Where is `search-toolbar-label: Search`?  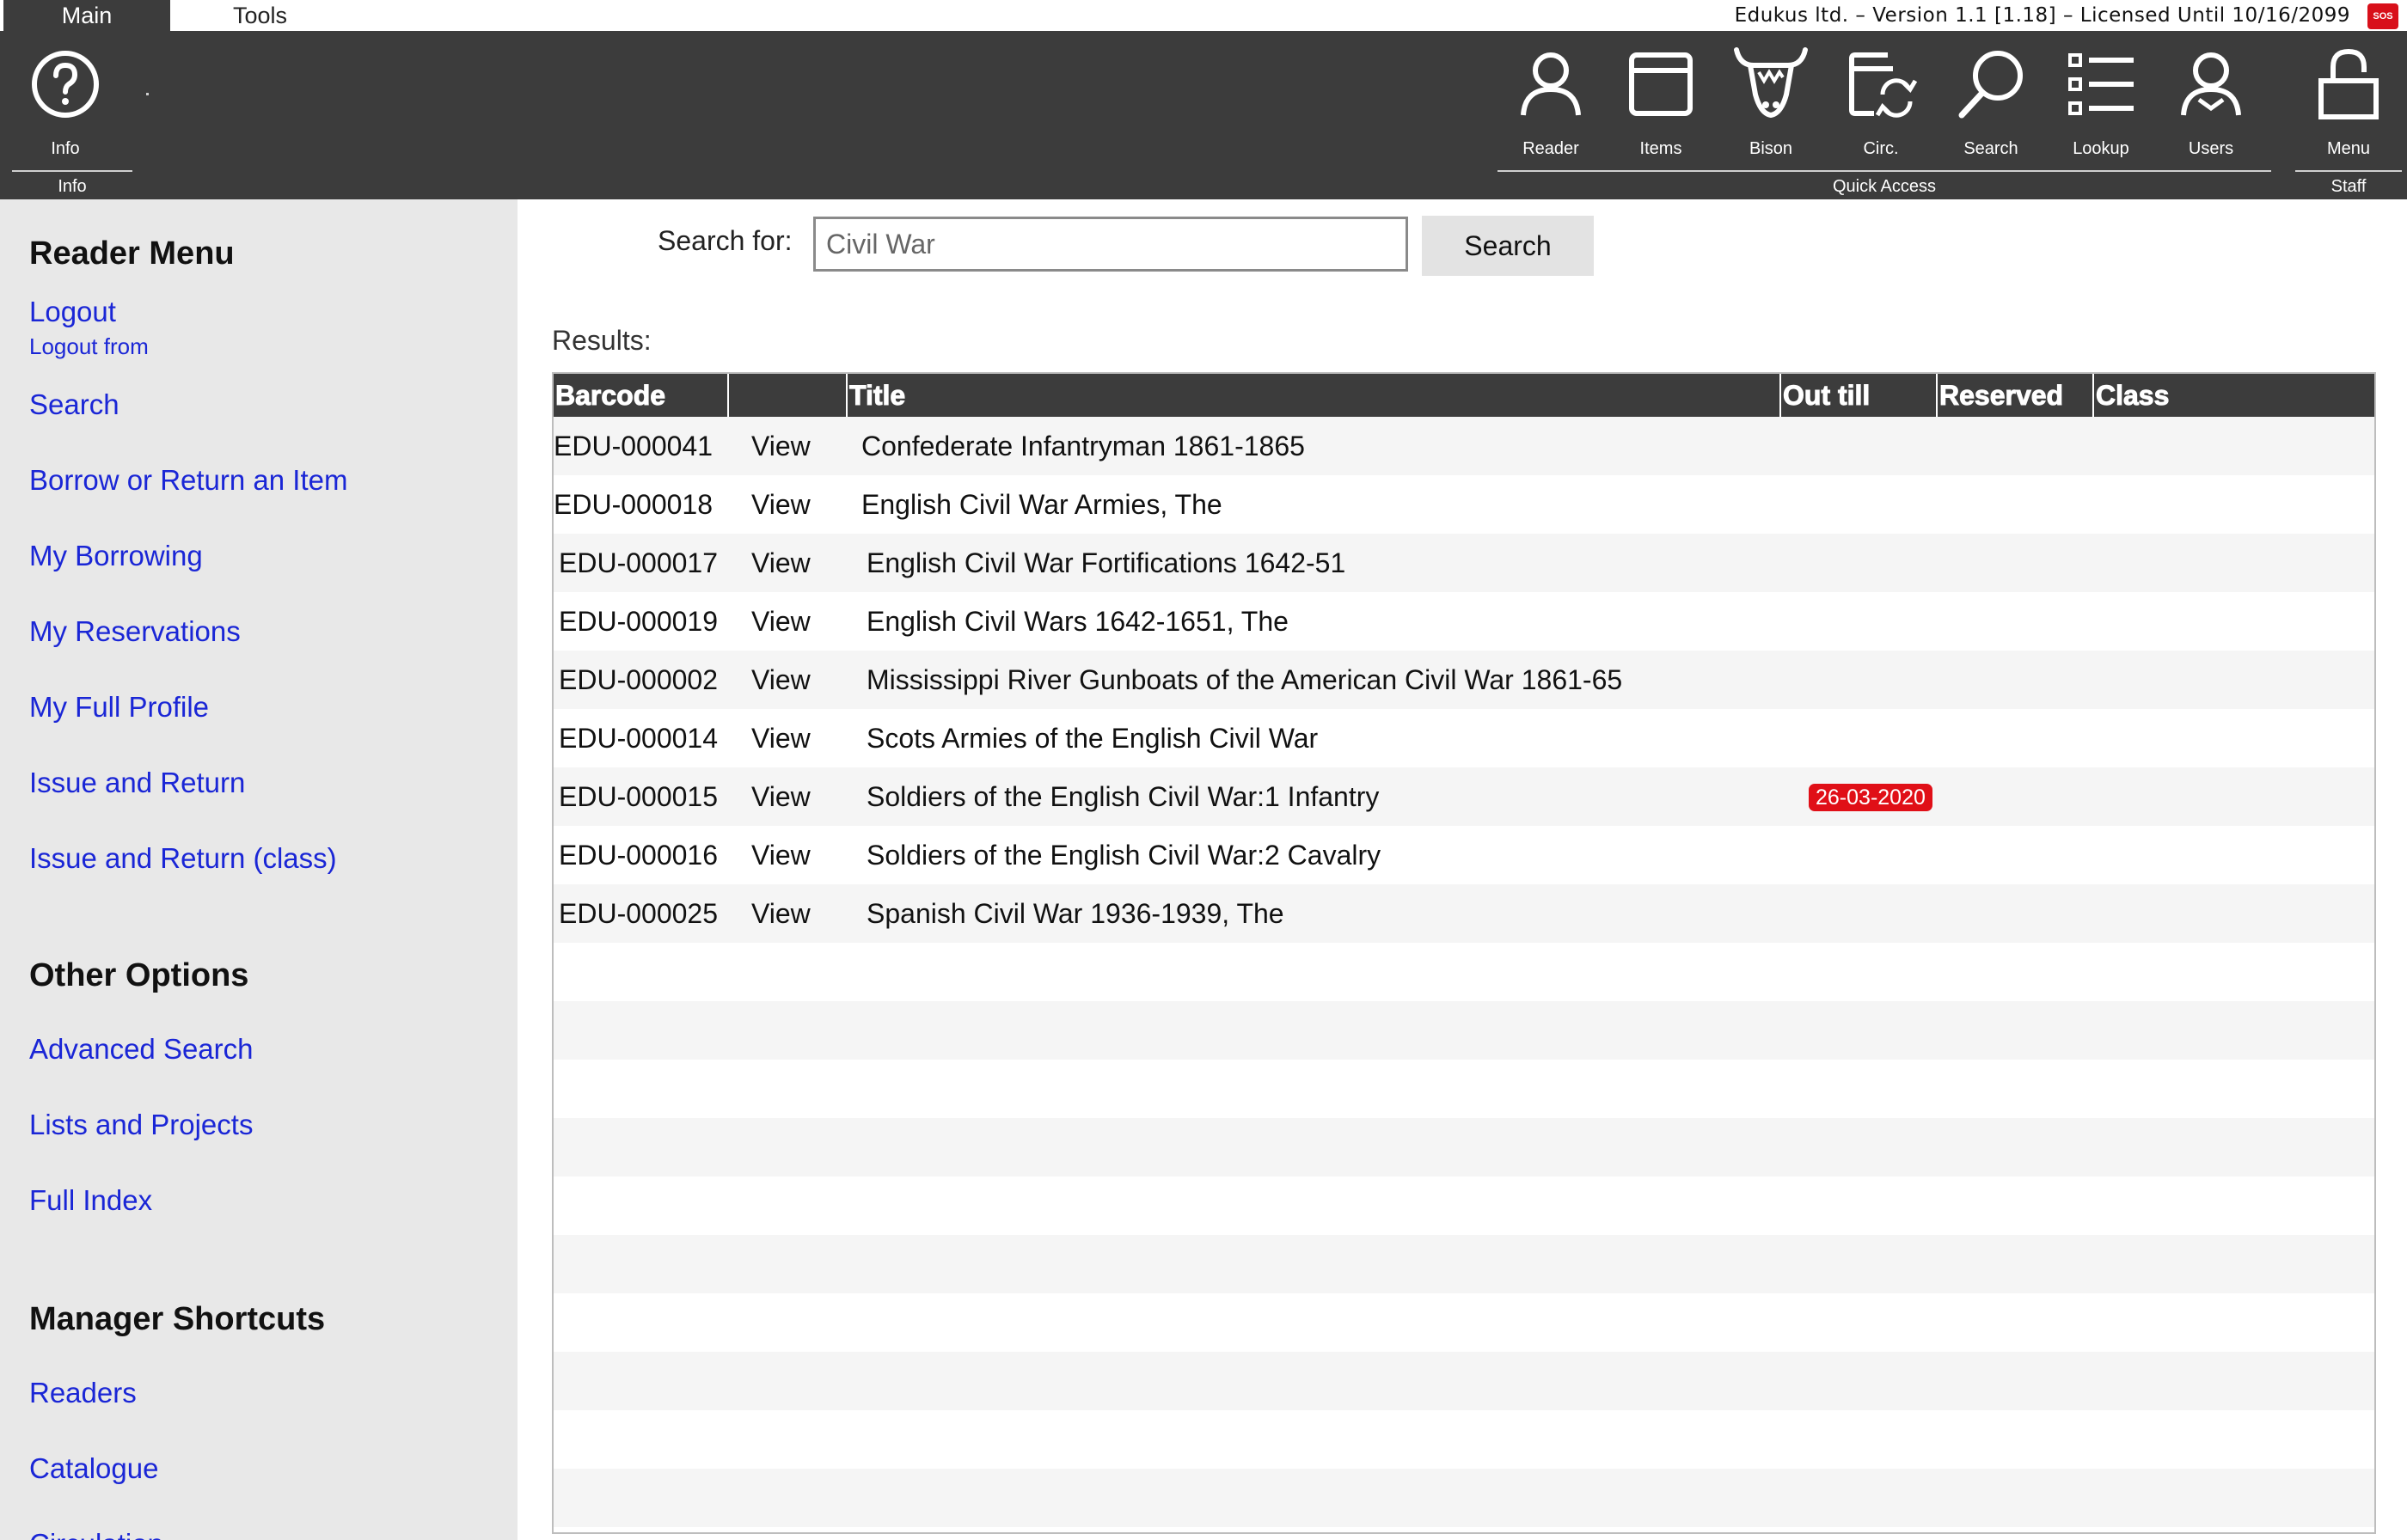 search-toolbar-label: Search is located at coordinates (1990, 148).